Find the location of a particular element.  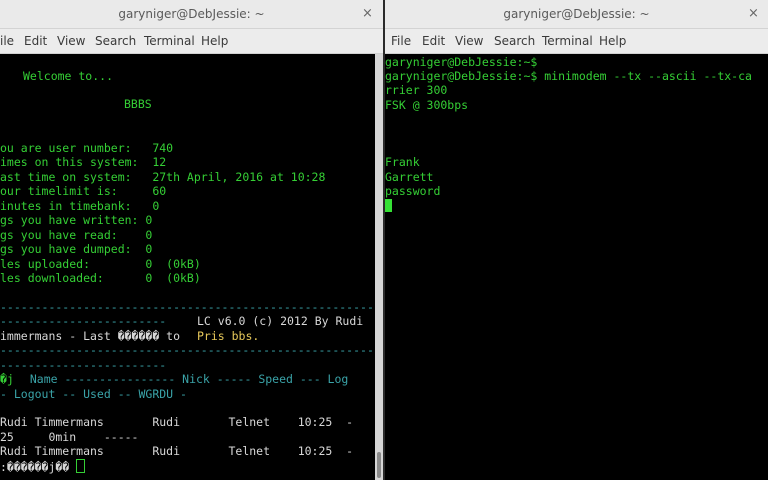

scrollbar-thumb is located at coordinates (379, 465).